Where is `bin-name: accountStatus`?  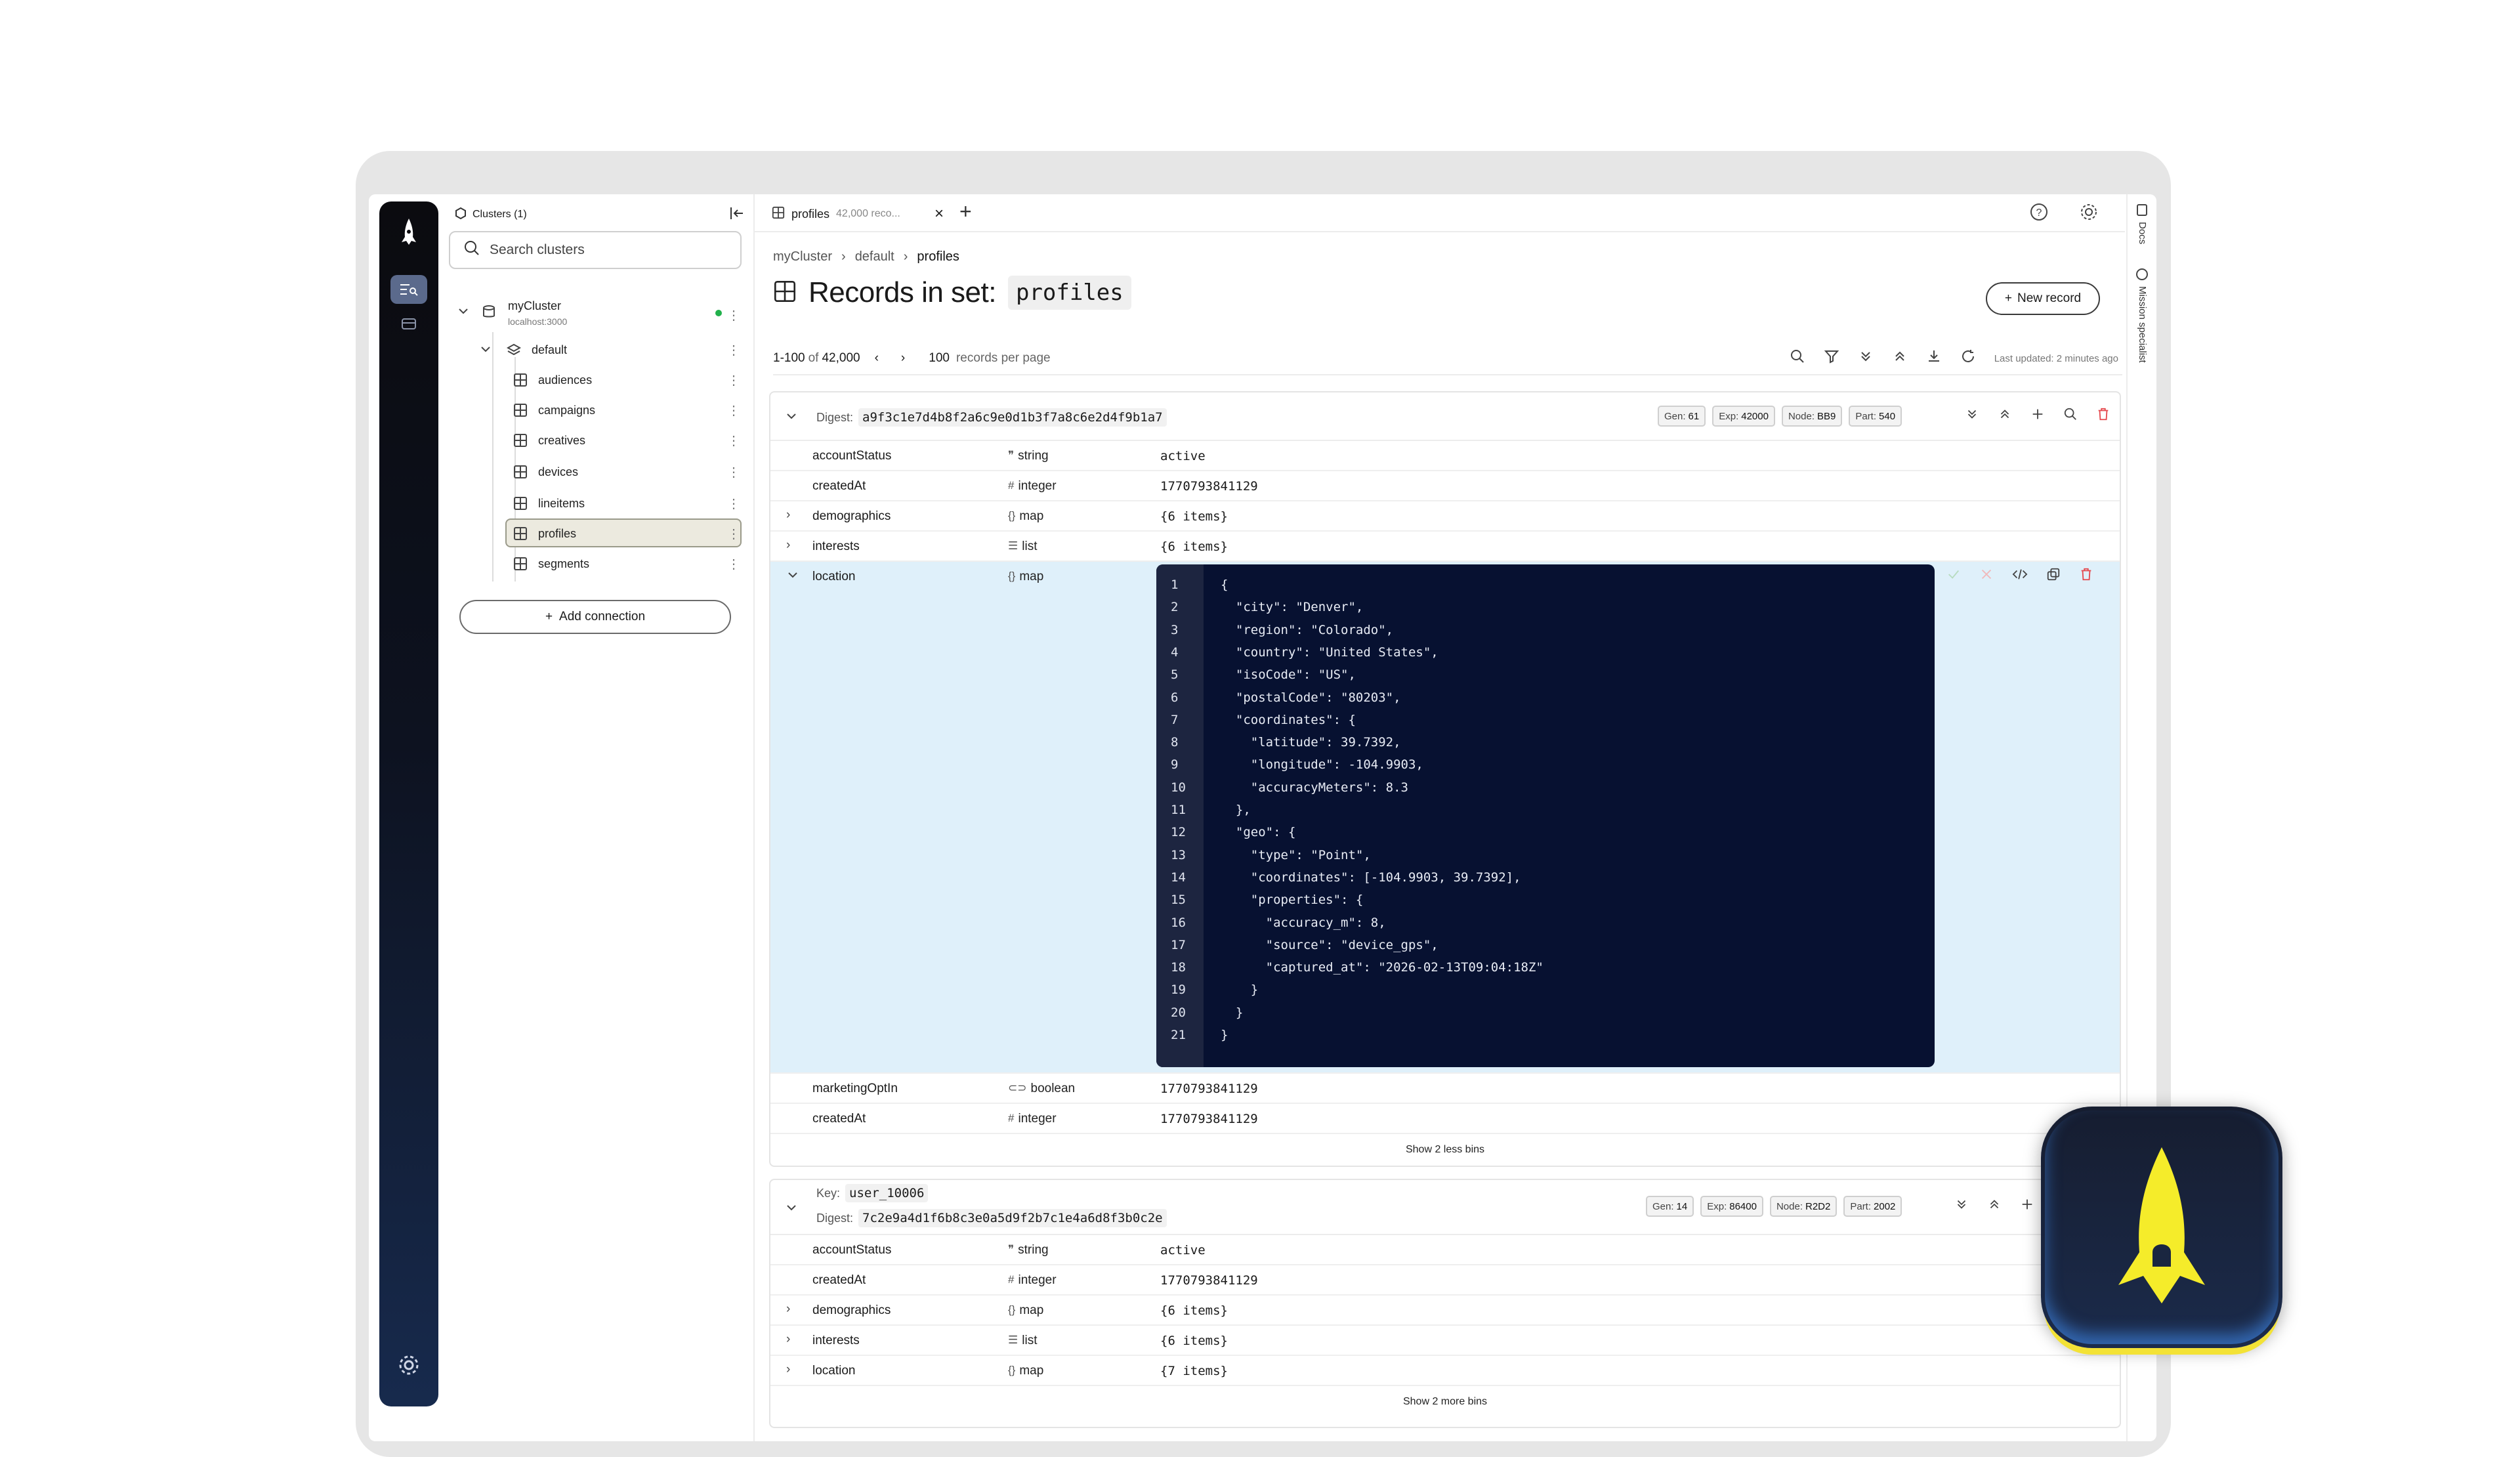
bin-name: accountStatus is located at coordinates (852, 456).